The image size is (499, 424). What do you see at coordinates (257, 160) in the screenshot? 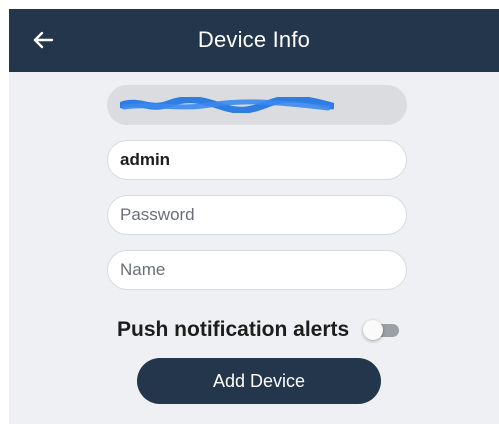
I see `username-field` at bounding box center [257, 160].